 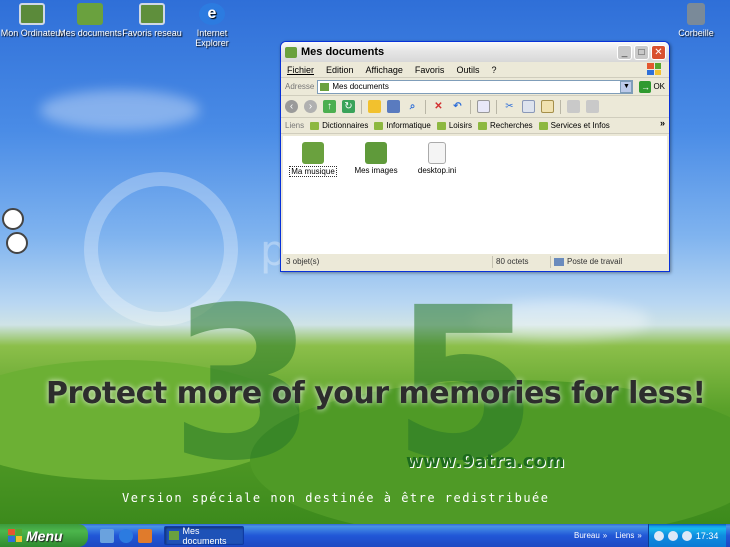 I want to click on menu-help: ?, so click(x=493, y=70).